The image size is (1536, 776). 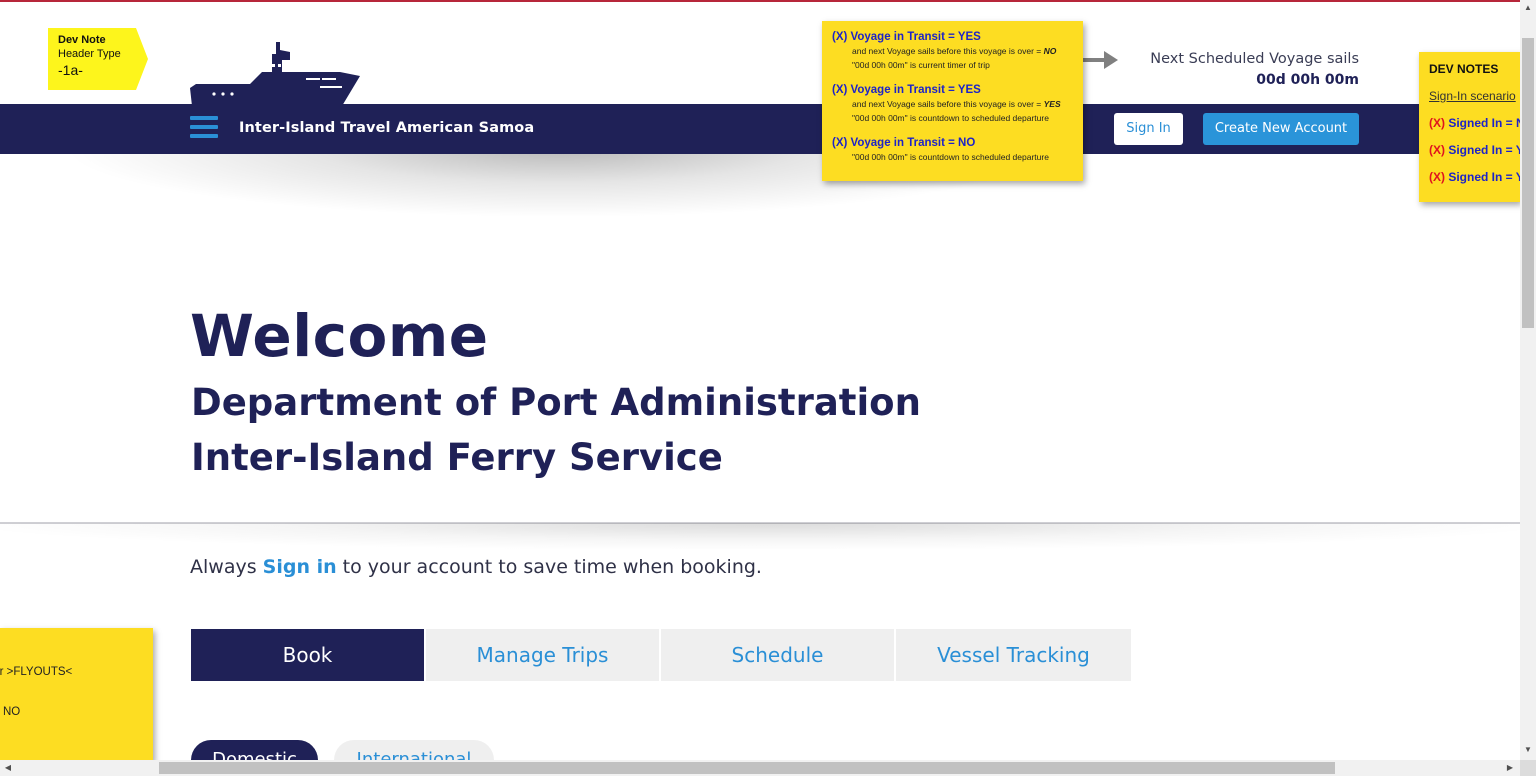 I want to click on horizontal-scroll-thumb, so click(x=747, y=768).